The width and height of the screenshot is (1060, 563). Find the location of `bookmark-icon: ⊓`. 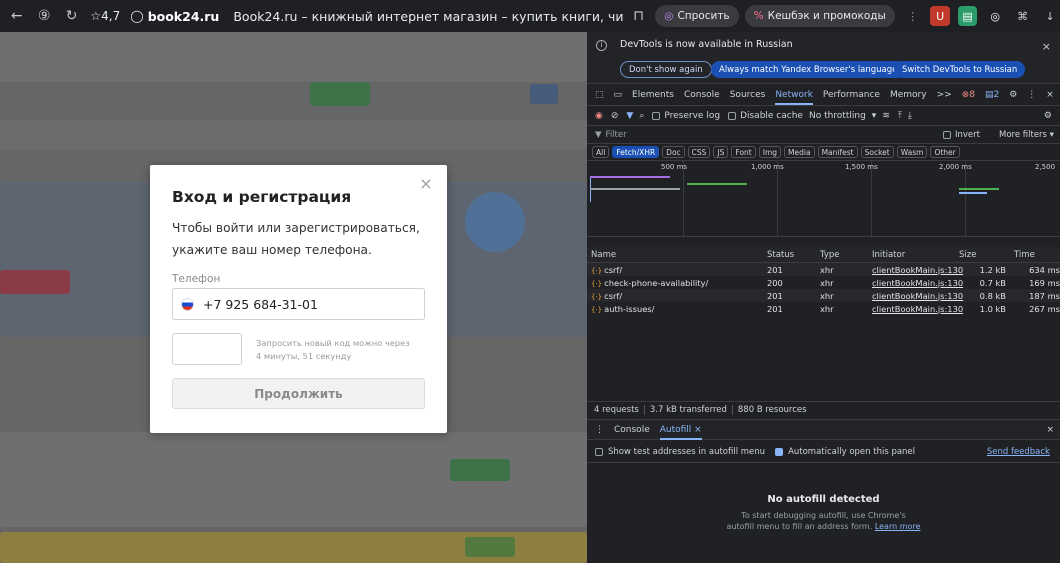

bookmark-icon: ⊓ is located at coordinates (638, 16).